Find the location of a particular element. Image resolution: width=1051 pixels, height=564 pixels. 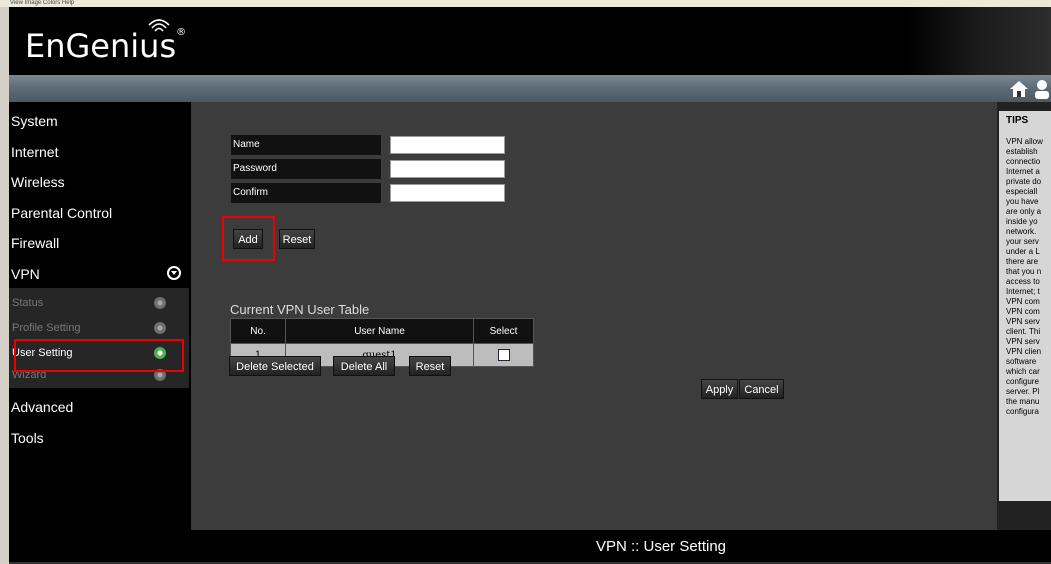

sidebar-item-tools: Tools is located at coordinates (96, 438).